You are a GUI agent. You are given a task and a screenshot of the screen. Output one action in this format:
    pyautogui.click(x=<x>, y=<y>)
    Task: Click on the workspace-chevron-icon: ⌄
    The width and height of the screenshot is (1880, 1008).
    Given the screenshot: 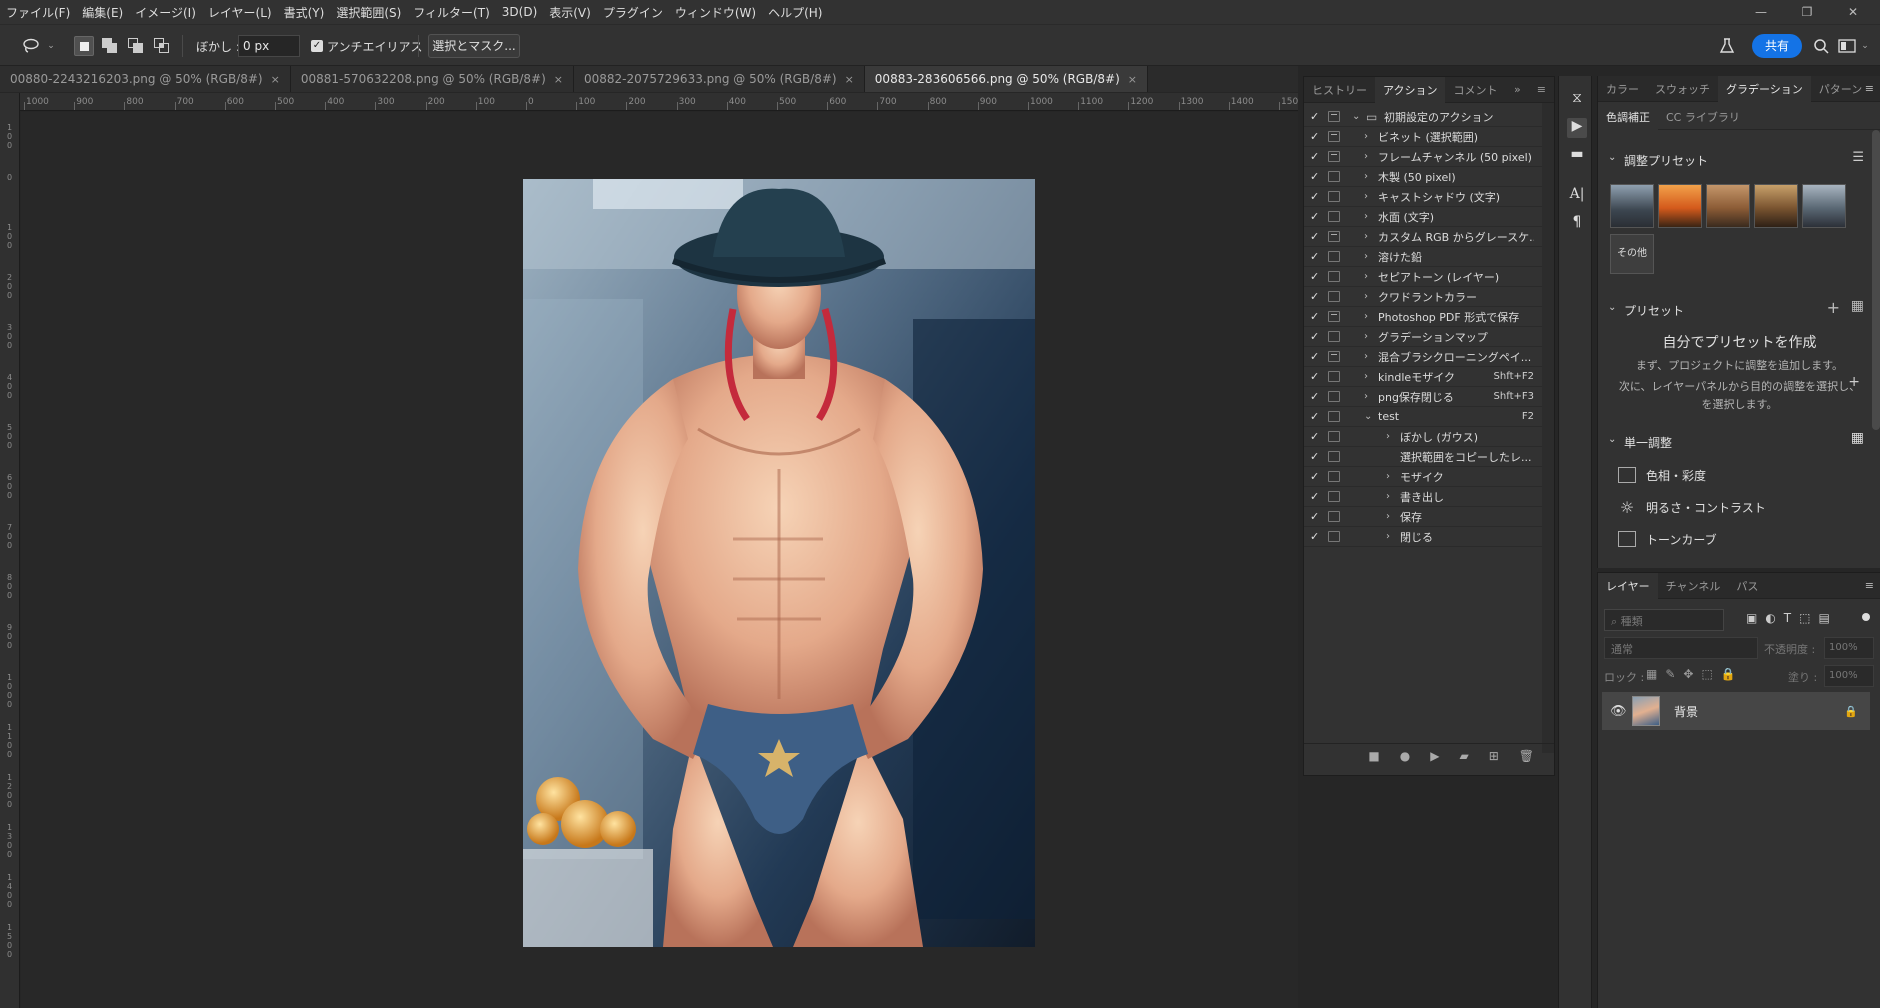 What is the action you would take?
    pyautogui.click(x=1865, y=46)
    